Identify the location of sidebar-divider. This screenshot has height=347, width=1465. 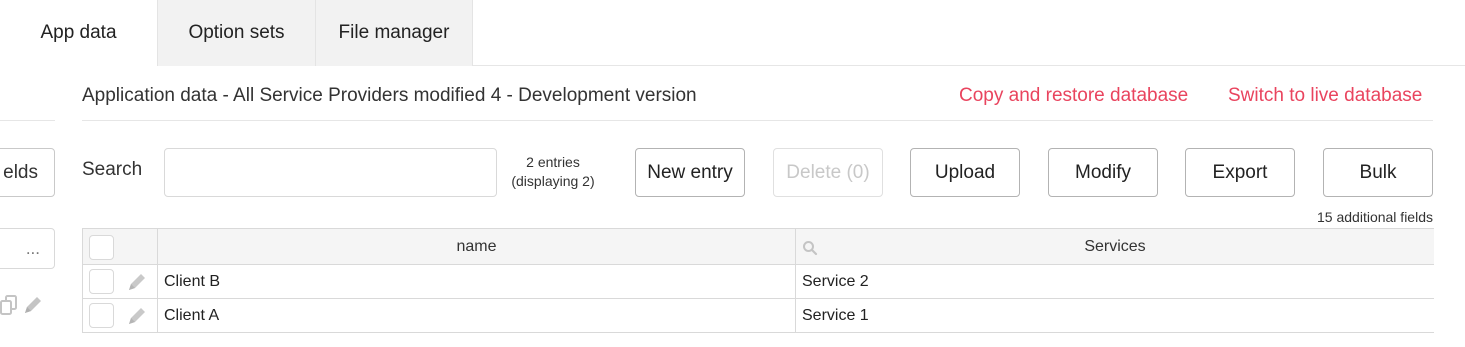
(27, 120).